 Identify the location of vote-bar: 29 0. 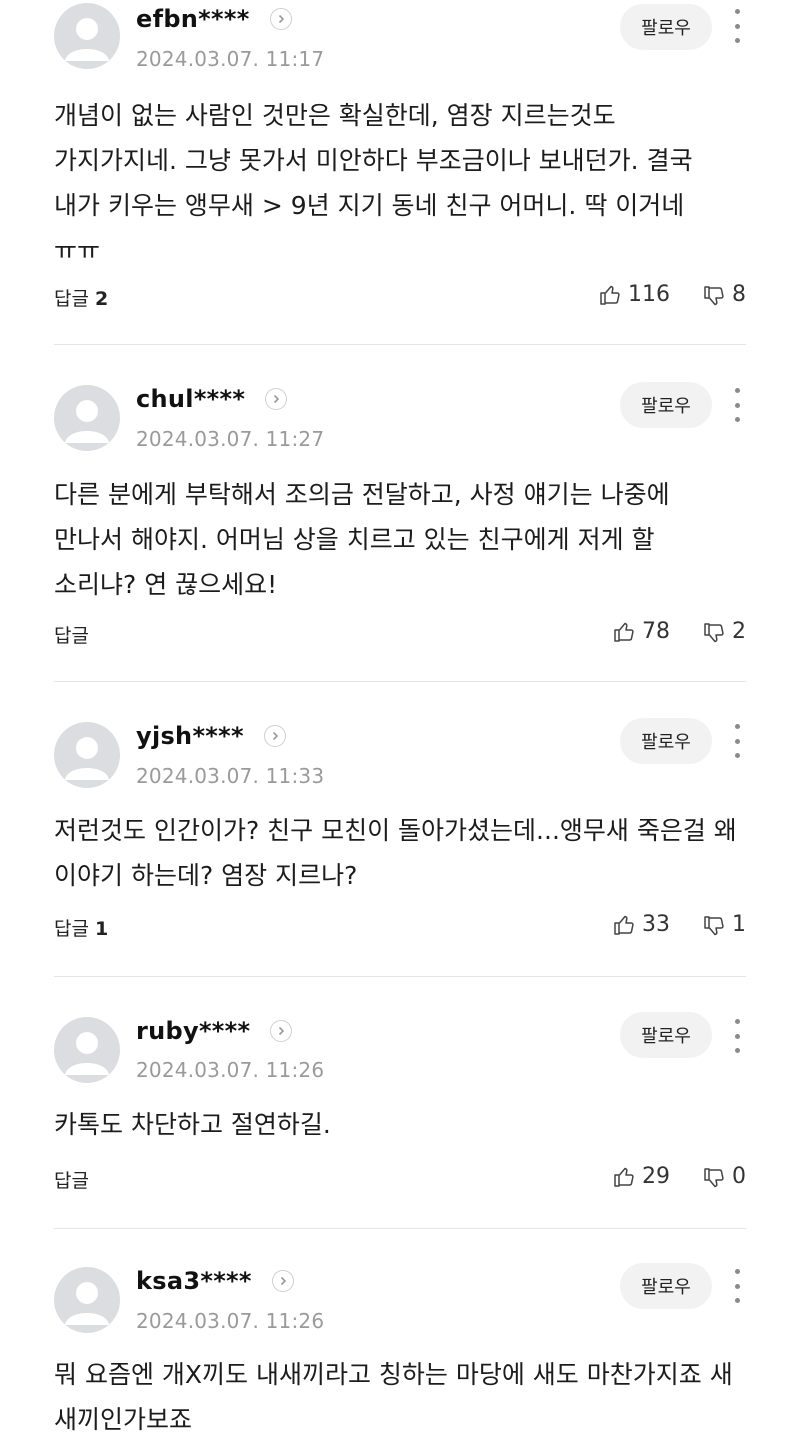
(679, 1176).